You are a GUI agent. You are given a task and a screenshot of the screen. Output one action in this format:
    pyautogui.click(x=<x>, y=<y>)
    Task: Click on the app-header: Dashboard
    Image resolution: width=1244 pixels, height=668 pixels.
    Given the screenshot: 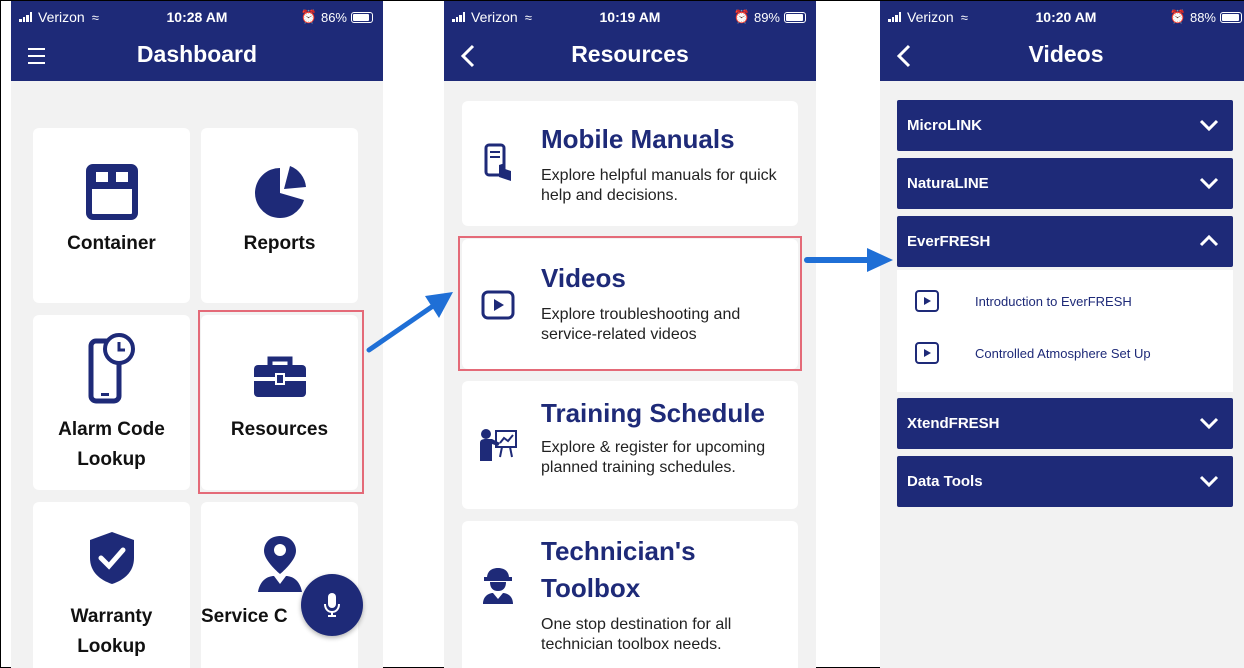 What is the action you would take?
    pyautogui.click(x=197, y=56)
    